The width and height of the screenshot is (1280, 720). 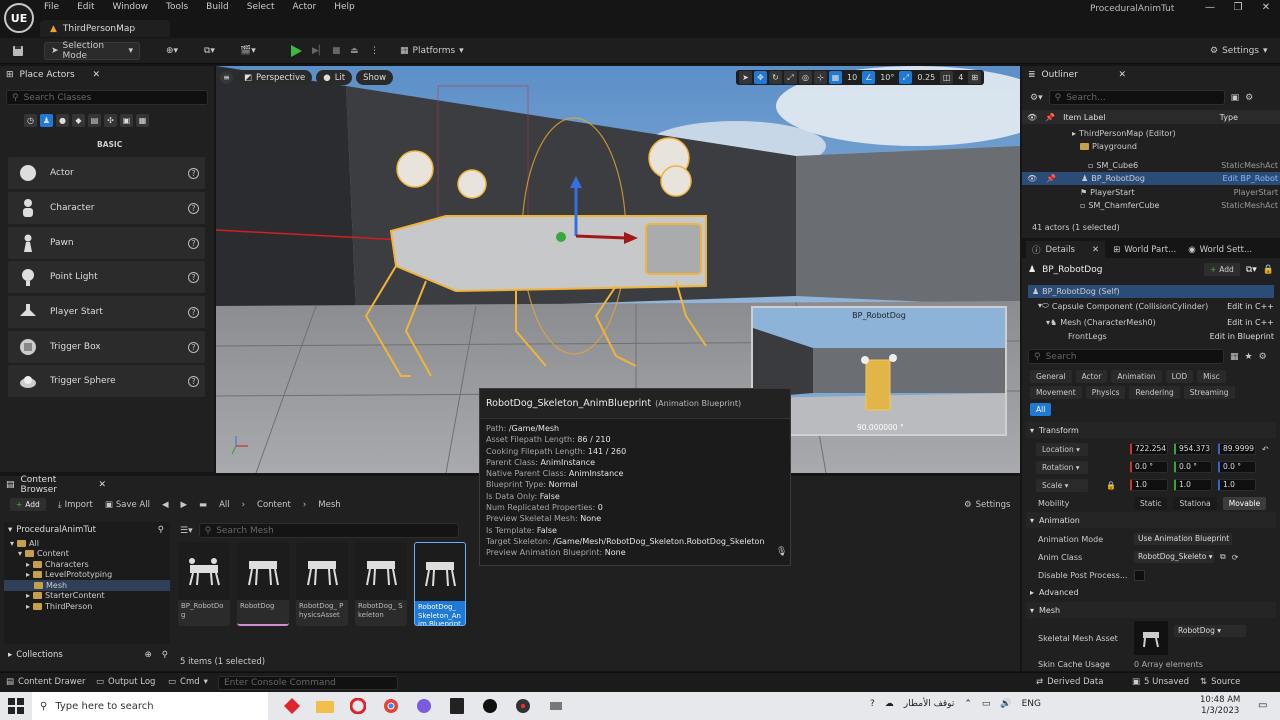 I want to click on eject-icon: ⏏, so click(x=354, y=51).